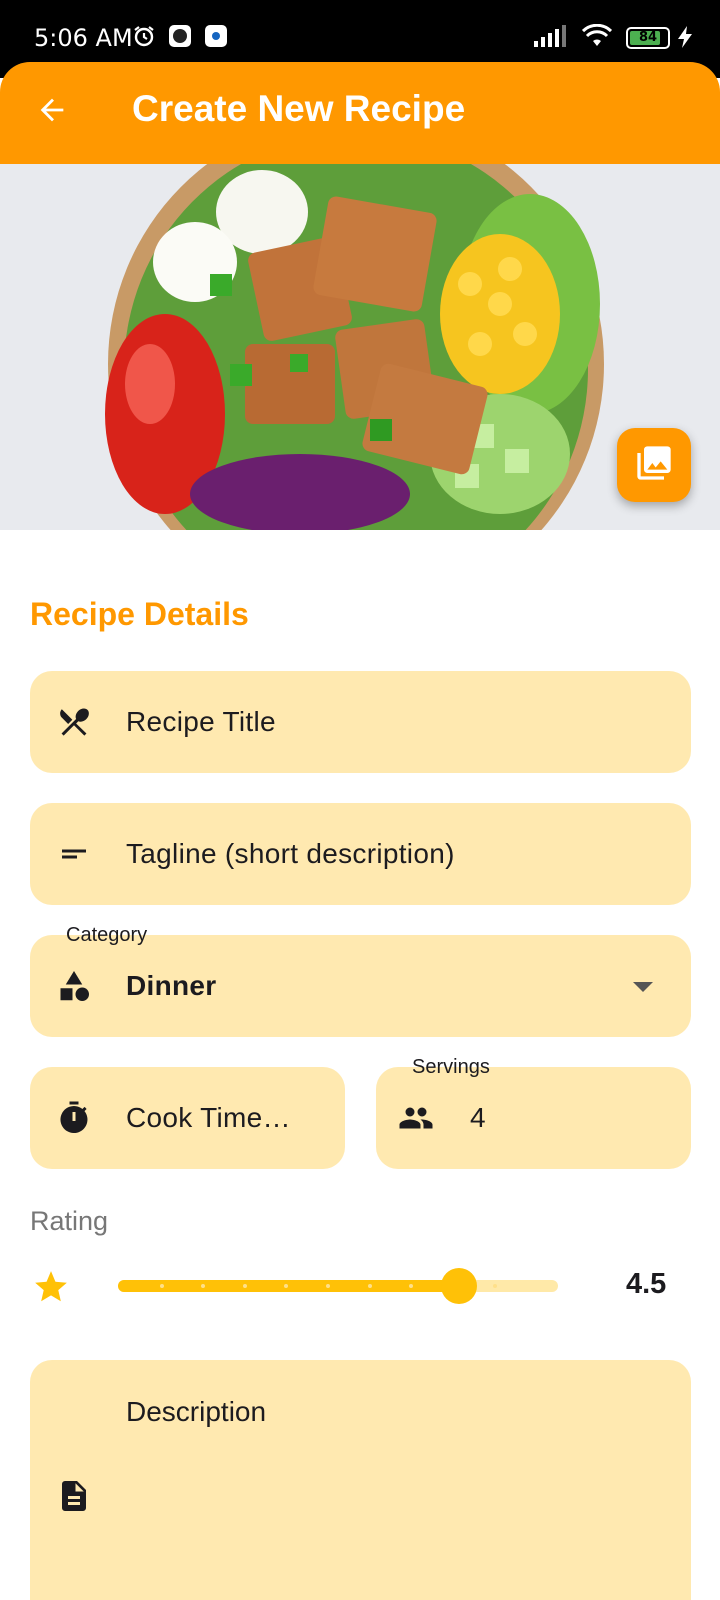 This screenshot has height=1600, width=720. Describe the element at coordinates (478, 1117) in the screenshot. I see `servings-value: 4` at that location.